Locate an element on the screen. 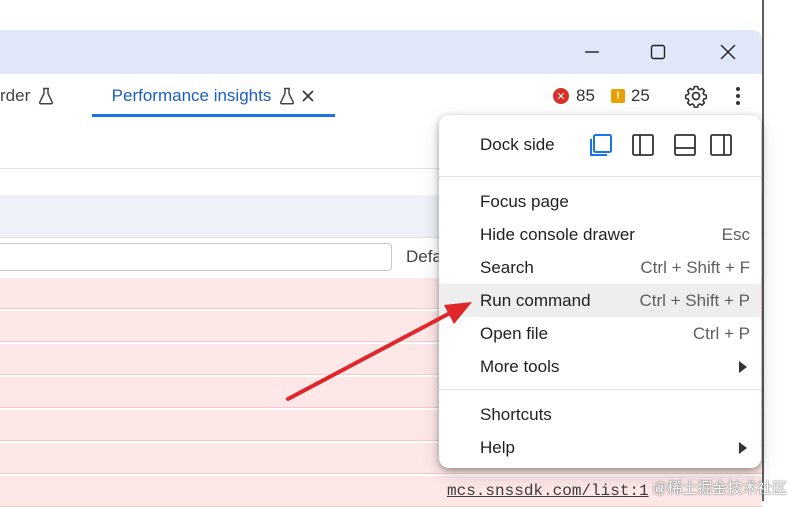  dock-bottom-button is located at coordinates (685, 145).